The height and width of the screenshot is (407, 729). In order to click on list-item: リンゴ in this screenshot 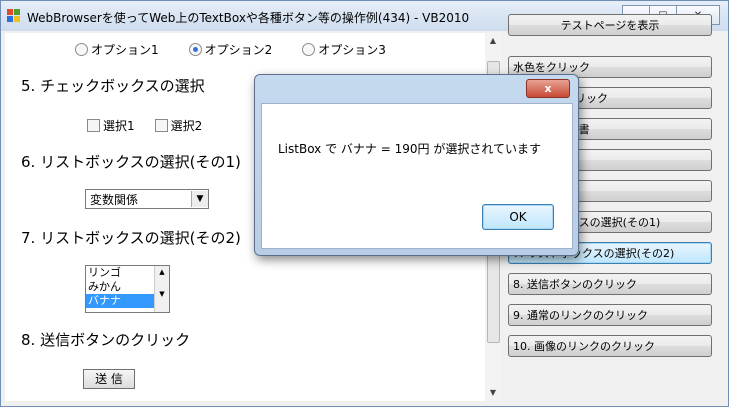, I will do `click(120, 273)`.